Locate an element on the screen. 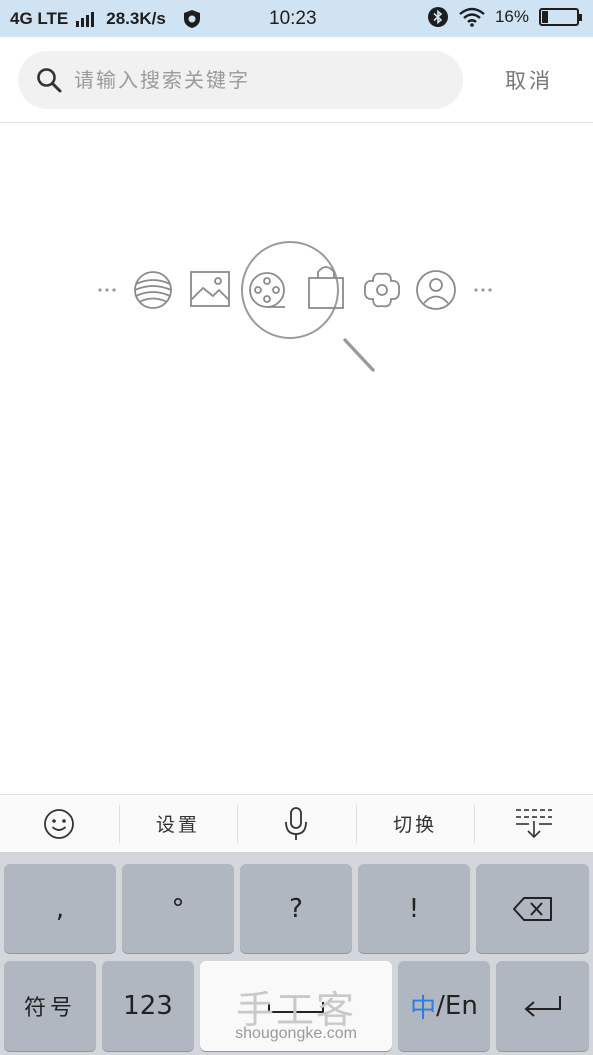 This screenshot has height=1055, width=593. user-icon is located at coordinates (436, 290).